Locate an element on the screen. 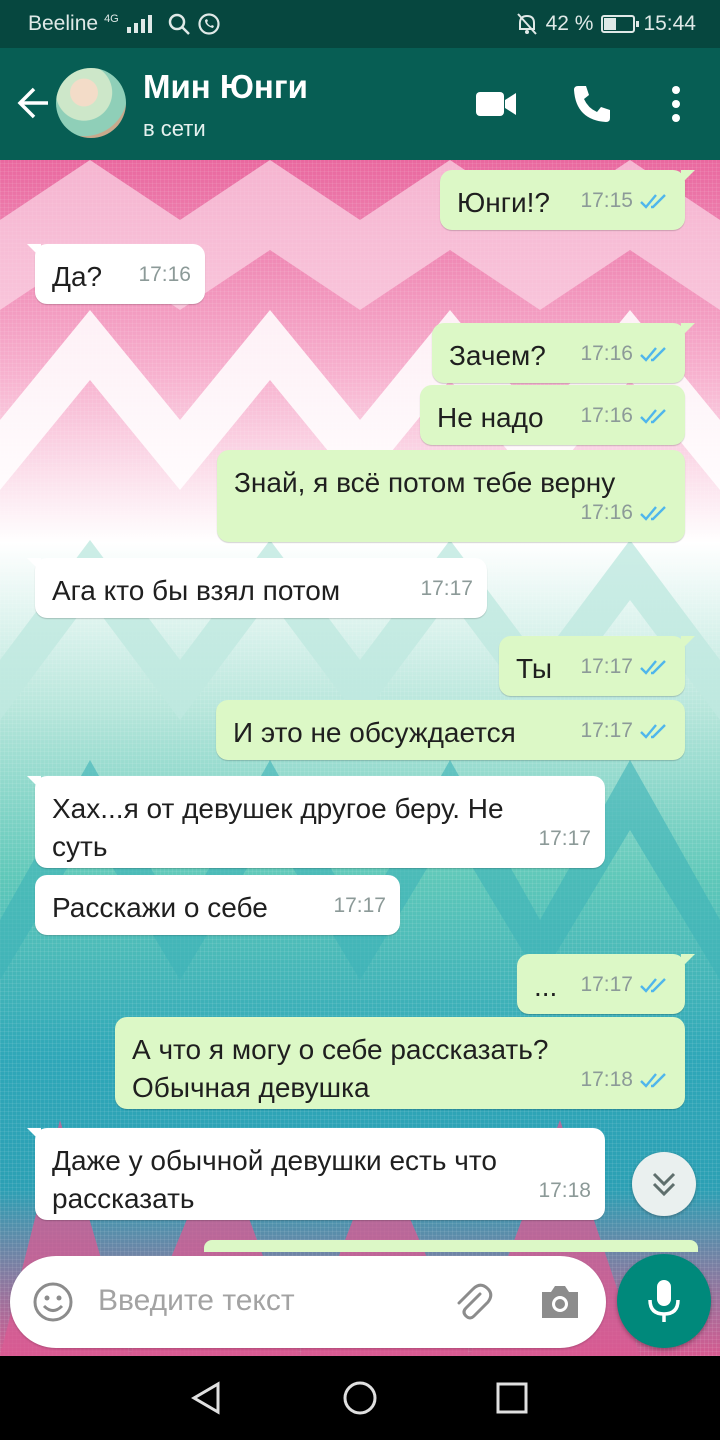 This screenshot has height=1440, width=720. bell-muted-icon is located at coordinates (526, 24).